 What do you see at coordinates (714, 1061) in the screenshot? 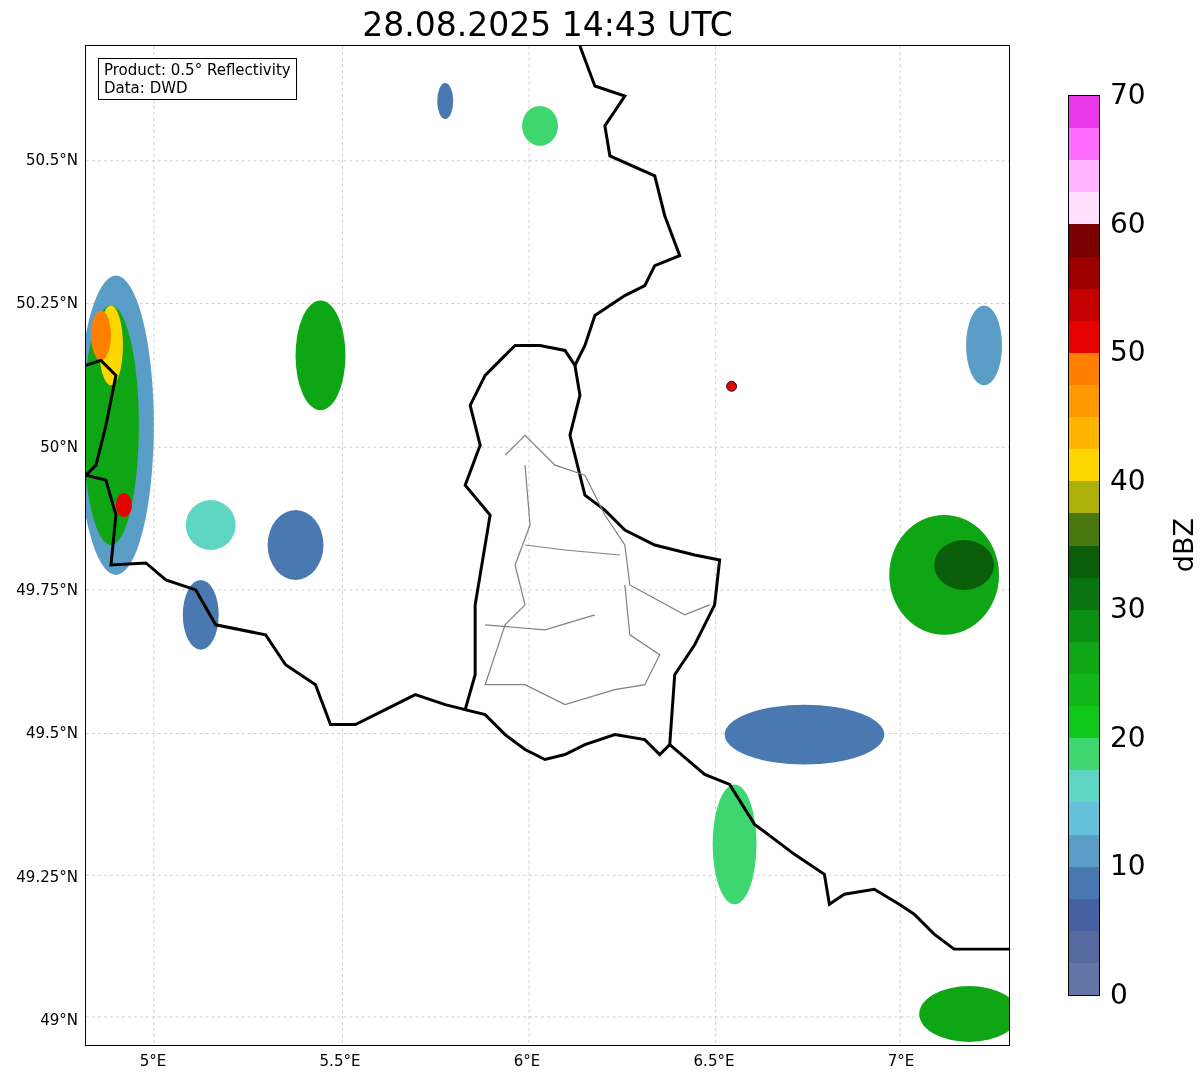
I see `longitude-label: 6.5°E` at bounding box center [714, 1061].